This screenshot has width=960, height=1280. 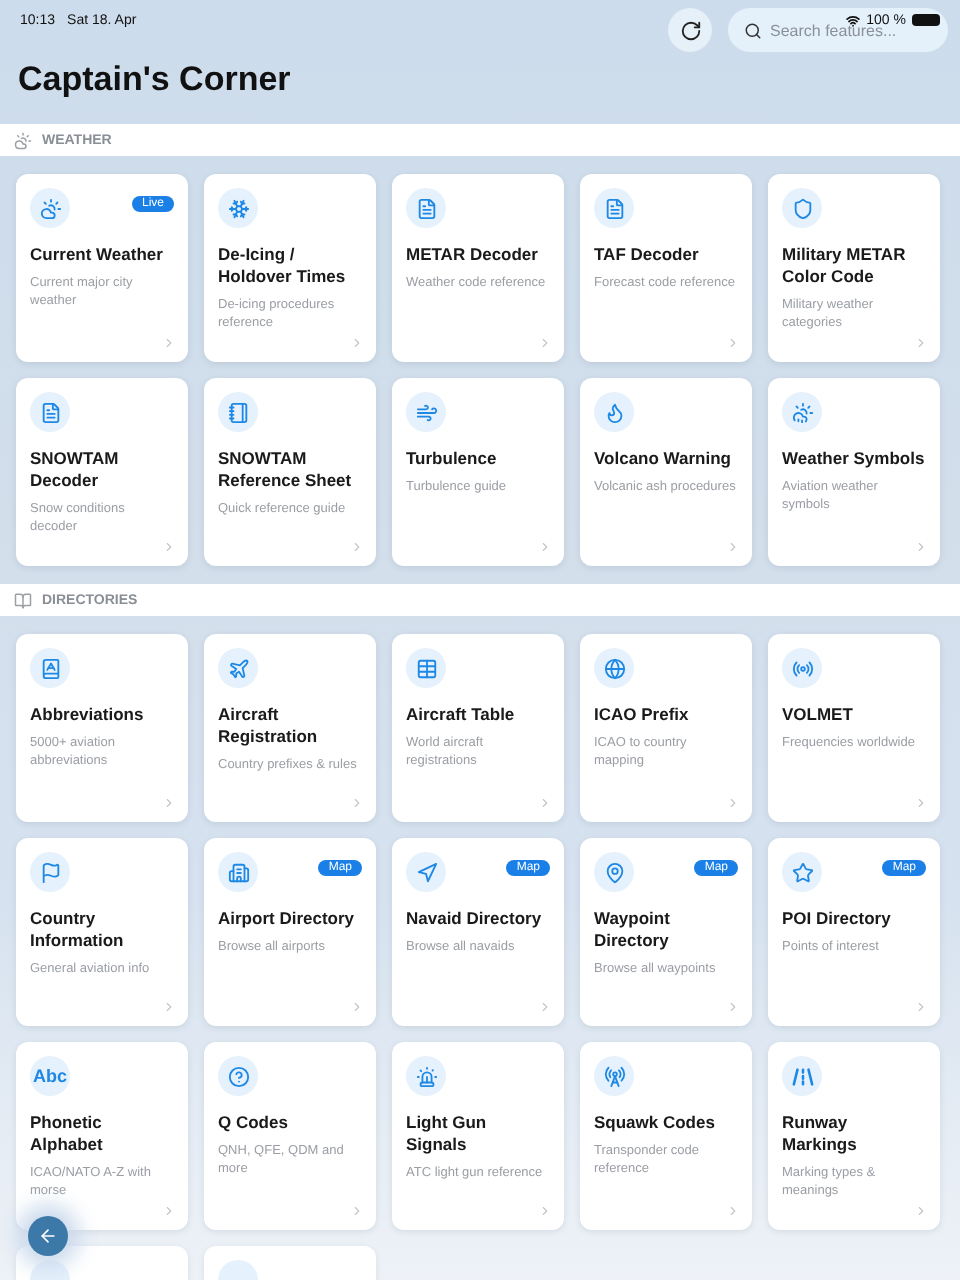 What do you see at coordinates (287, 919) in the screenshot?
I see `card-title: Airport Directory` at bounding box center [287, 919].